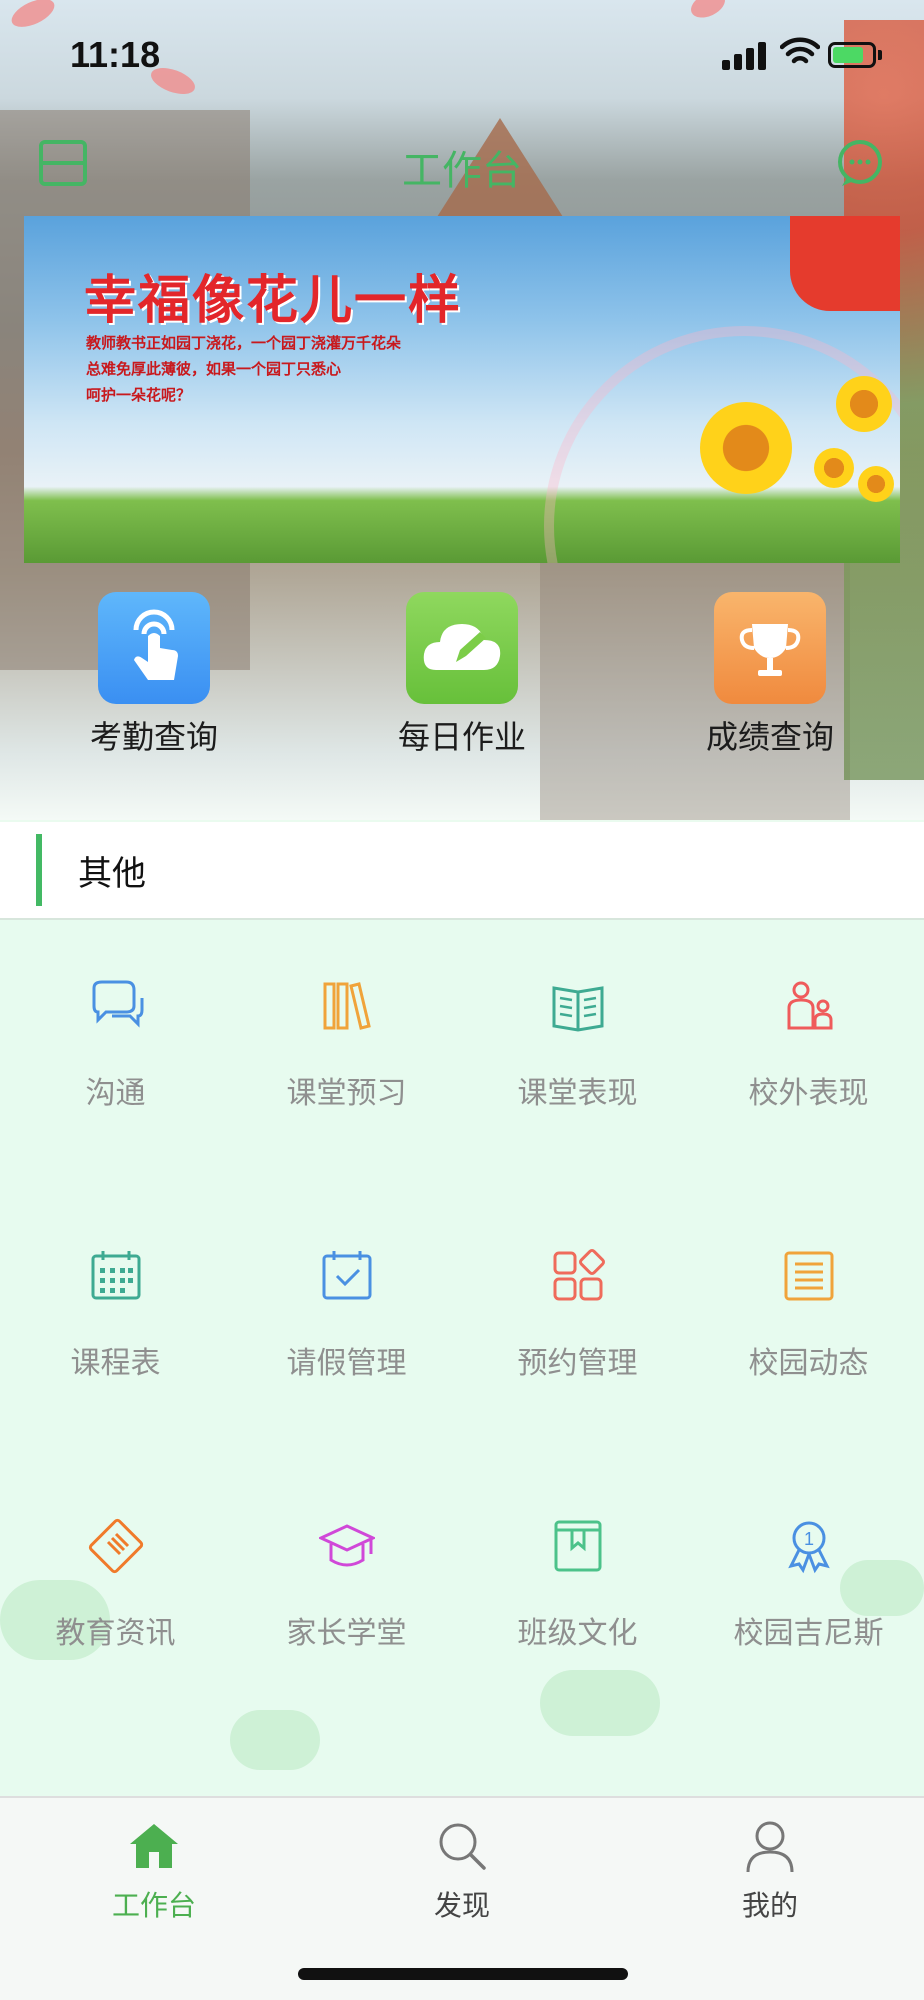 The height and width of the screenshot is (2000, 924). What do you see at coordinates (346, 1055) in the screenshot?
I see `grid-item-class-preview: 课堂预习` at bounding box center [346, 1055].